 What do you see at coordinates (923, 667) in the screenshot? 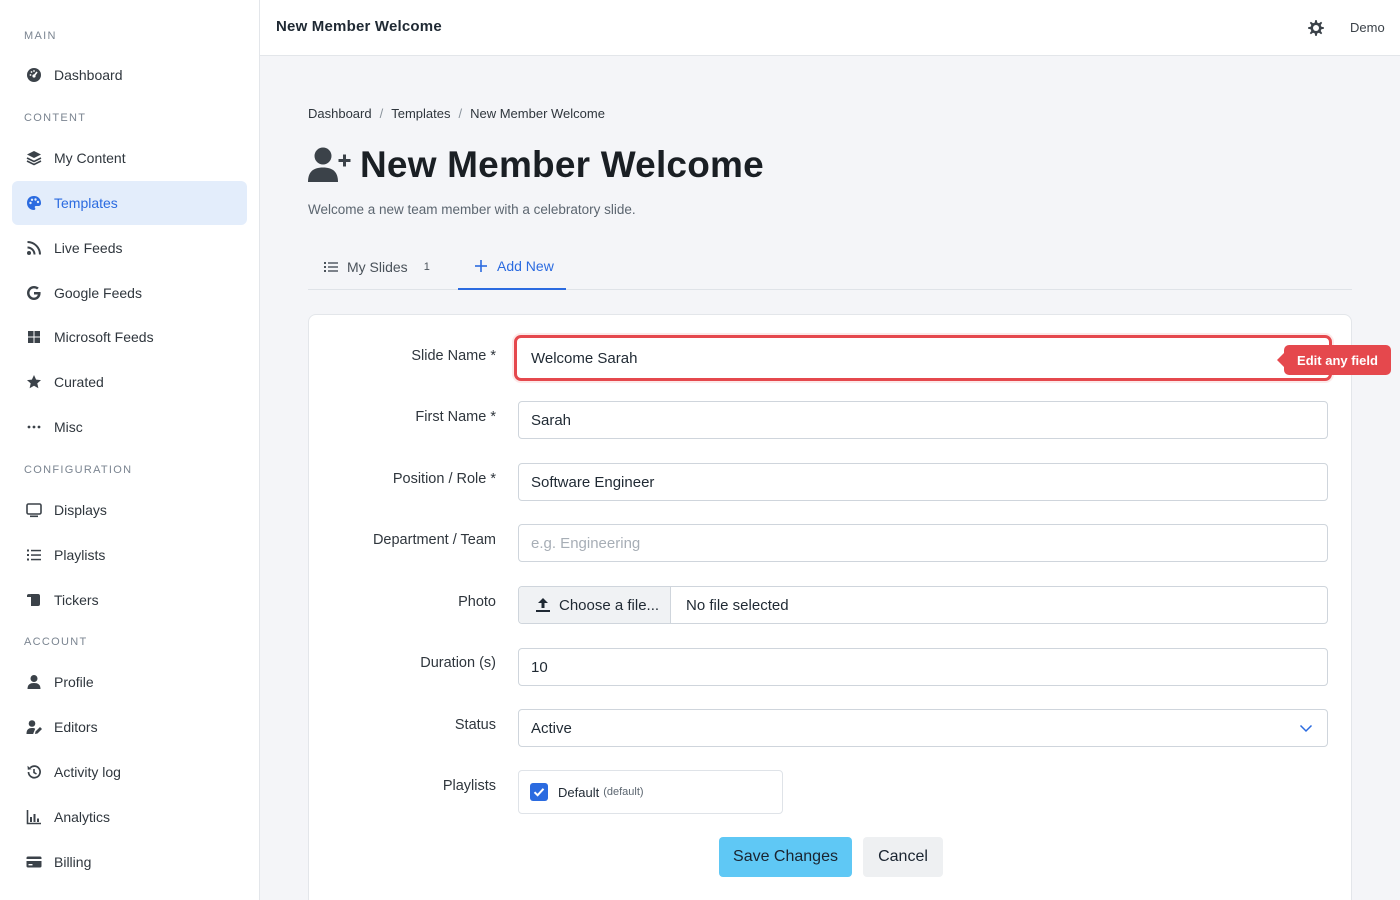
I see `duration-input: 10` at bounding box center [923, 667].